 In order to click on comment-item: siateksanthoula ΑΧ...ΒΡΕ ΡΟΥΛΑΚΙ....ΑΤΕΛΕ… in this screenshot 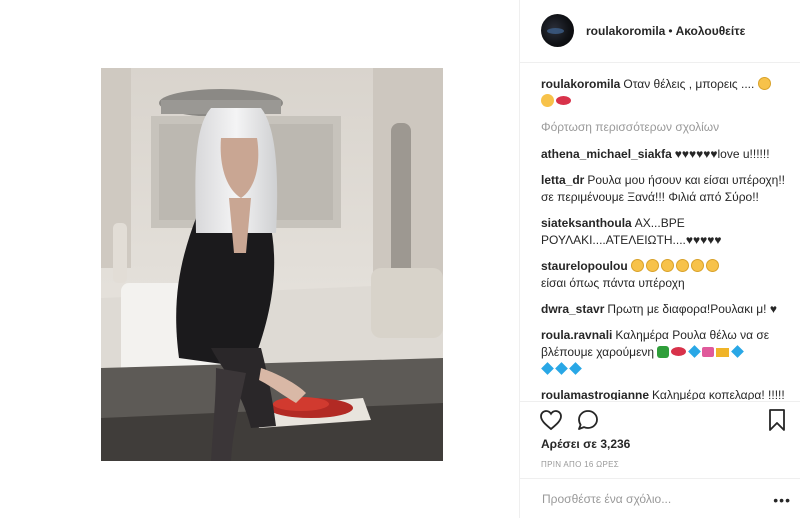, I will do `click(666, 232)`.